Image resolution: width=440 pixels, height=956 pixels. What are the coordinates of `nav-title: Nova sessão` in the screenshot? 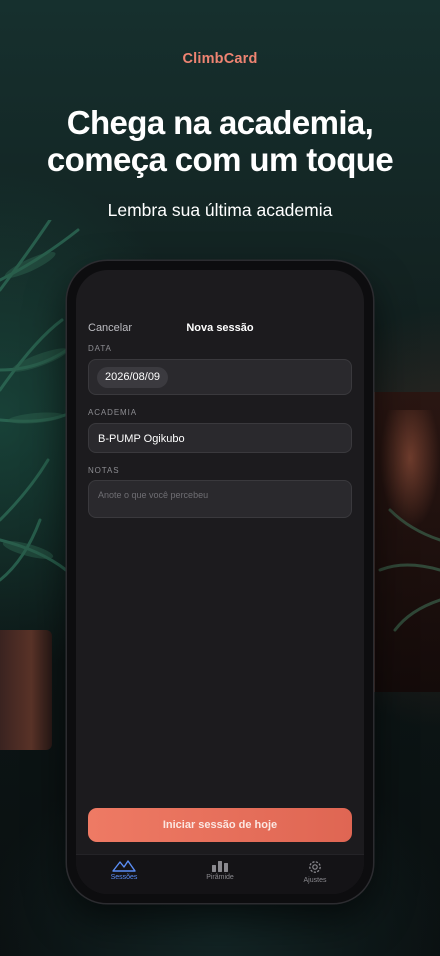 It's located at (220, 328).